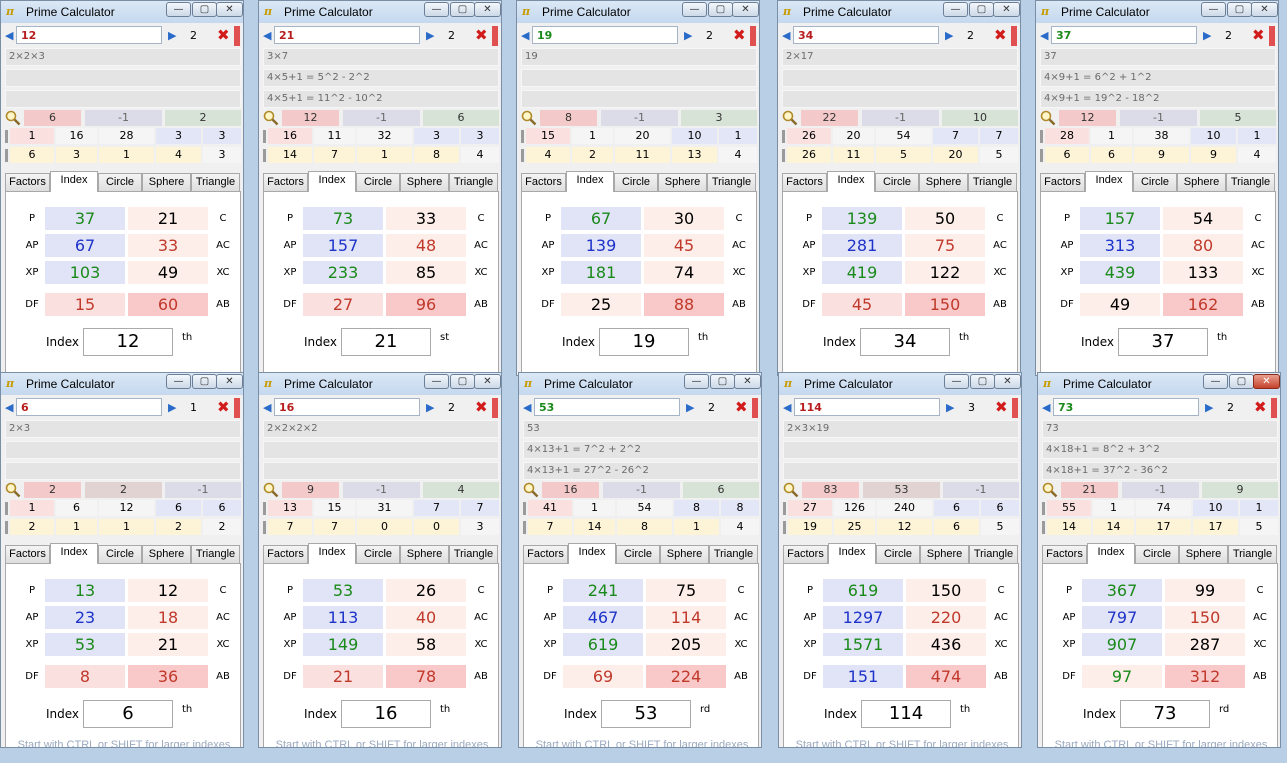  What do you see at coordinates (347, 407) in the screenshot?
I see `number-input: 16` at bounding box center [347, 407].